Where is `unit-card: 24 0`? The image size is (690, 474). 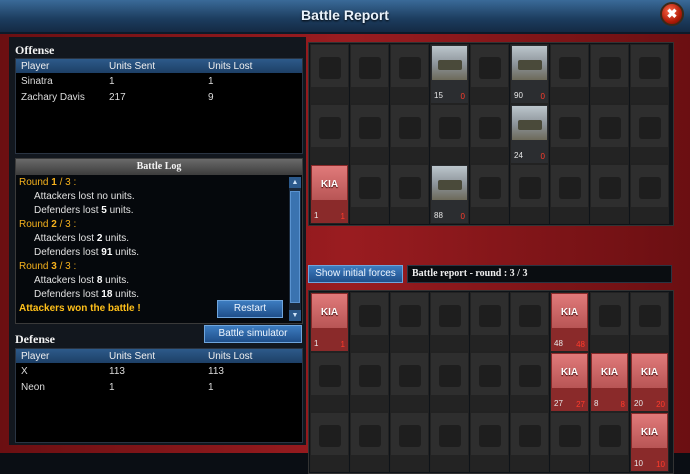 unit-card: 24 0 is located at coordinates (529, 134).